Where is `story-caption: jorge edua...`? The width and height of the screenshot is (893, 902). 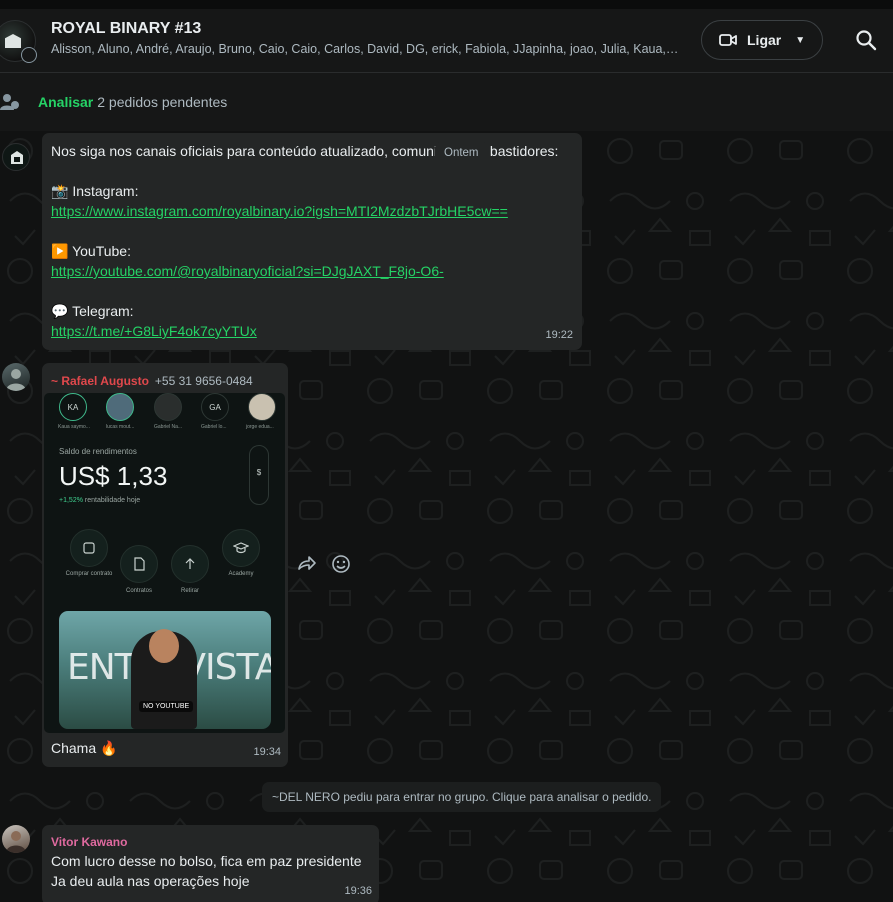 story-caption: jorge edua... is located at coordinates (260, 427).